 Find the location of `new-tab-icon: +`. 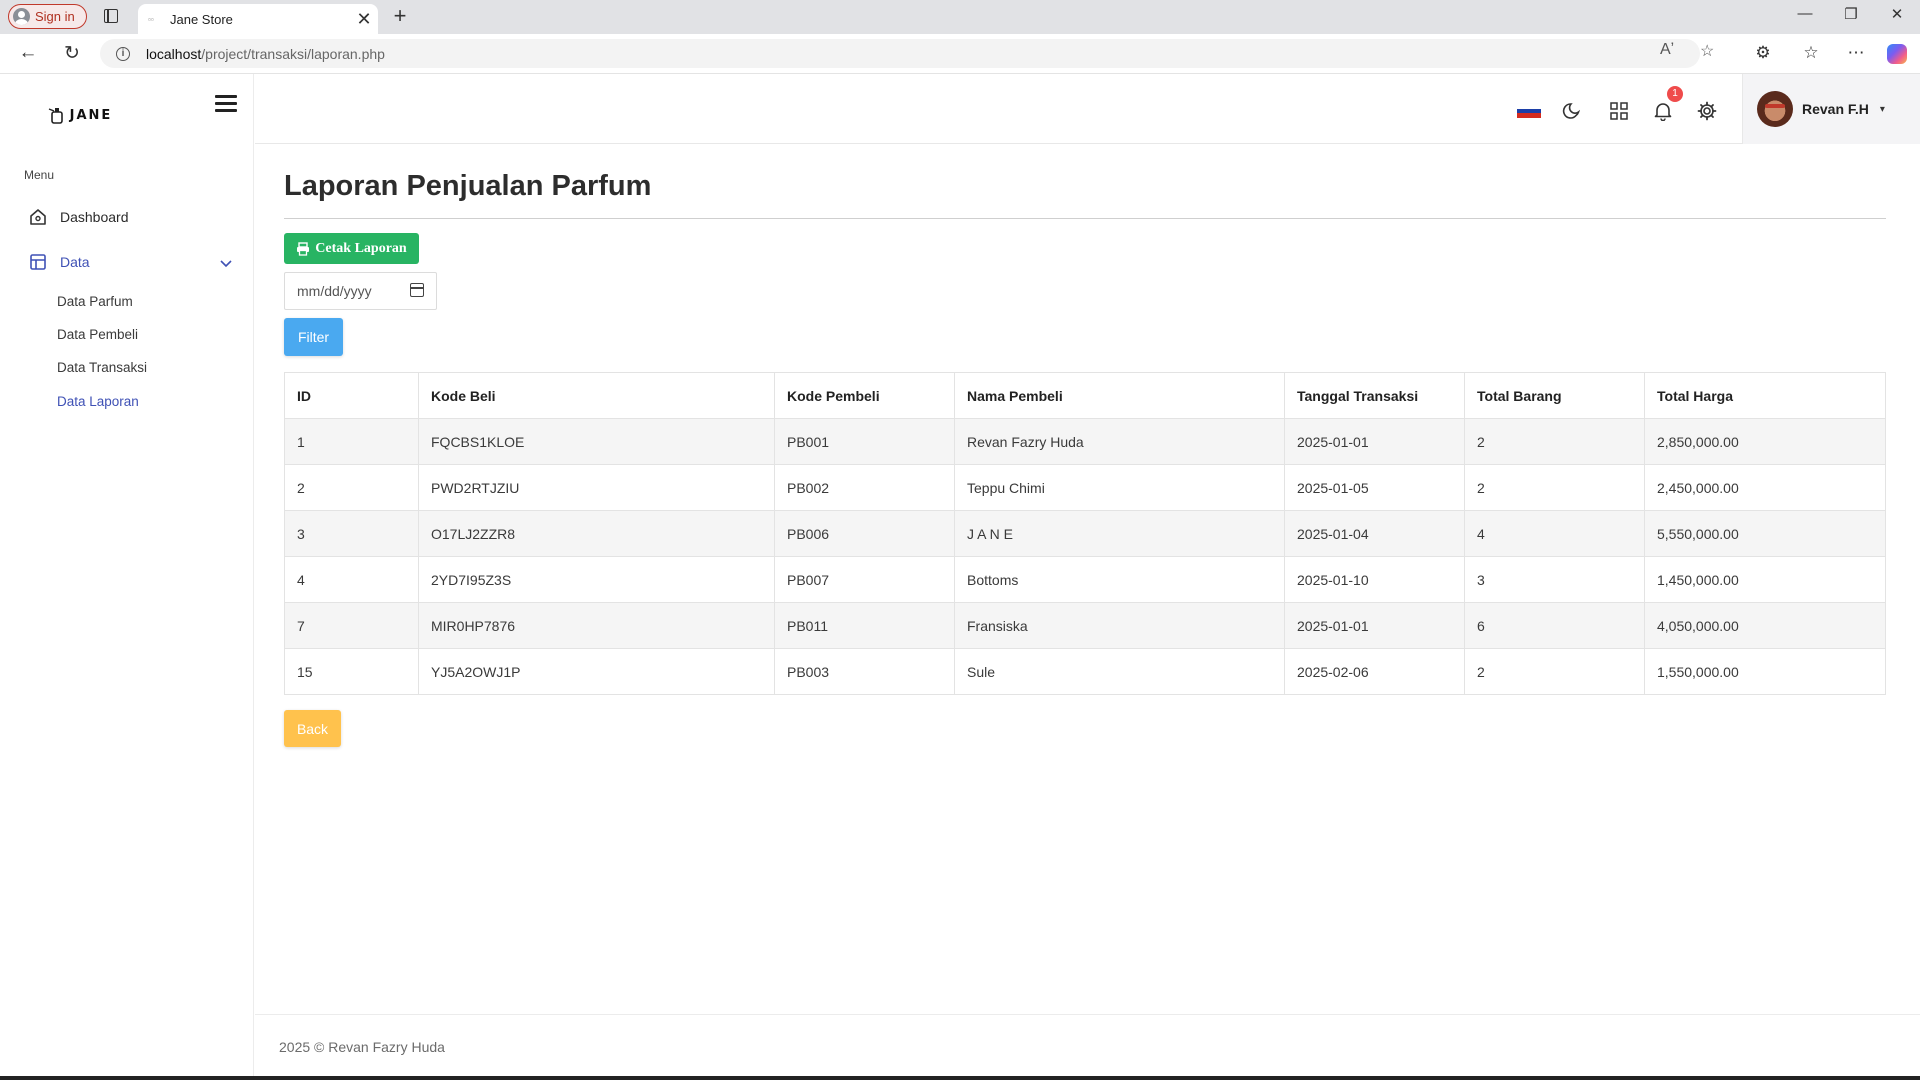

new-tab-icon: + is located at coordinates (400, 16).